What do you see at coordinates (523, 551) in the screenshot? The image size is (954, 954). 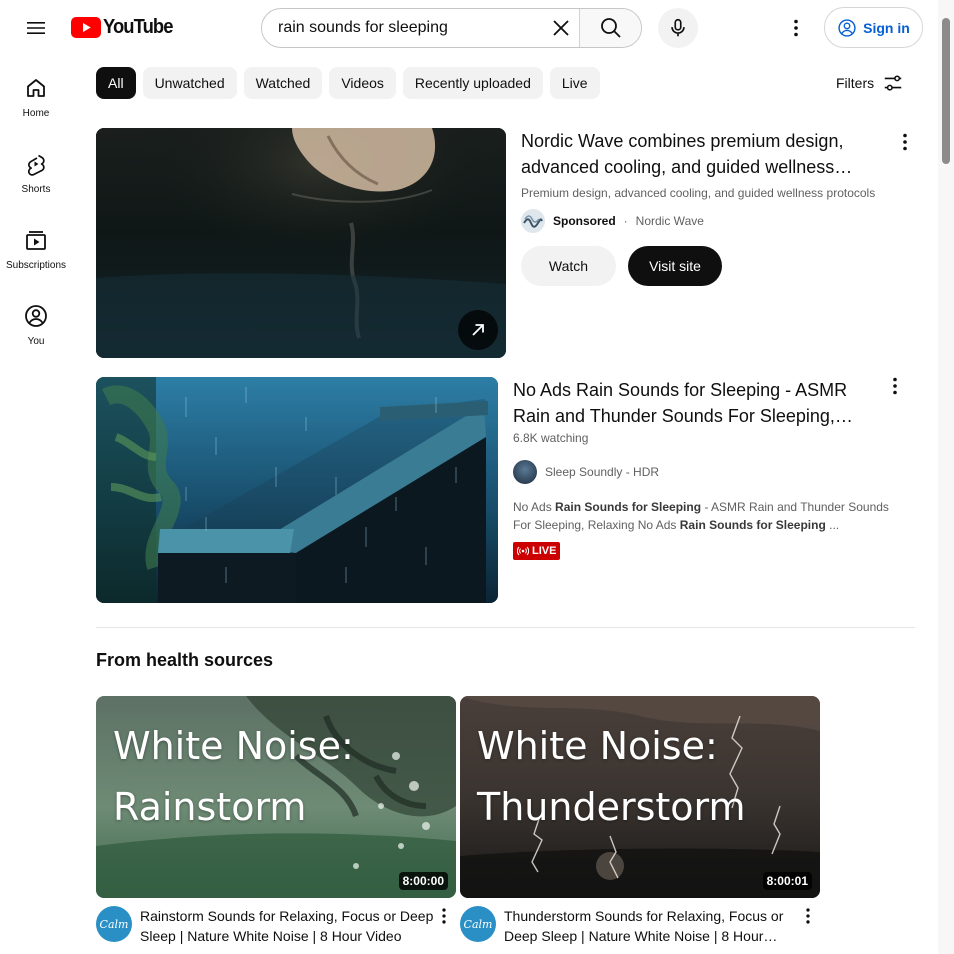 I see `live-broadcast-icon` at bounding box center [523, 551].